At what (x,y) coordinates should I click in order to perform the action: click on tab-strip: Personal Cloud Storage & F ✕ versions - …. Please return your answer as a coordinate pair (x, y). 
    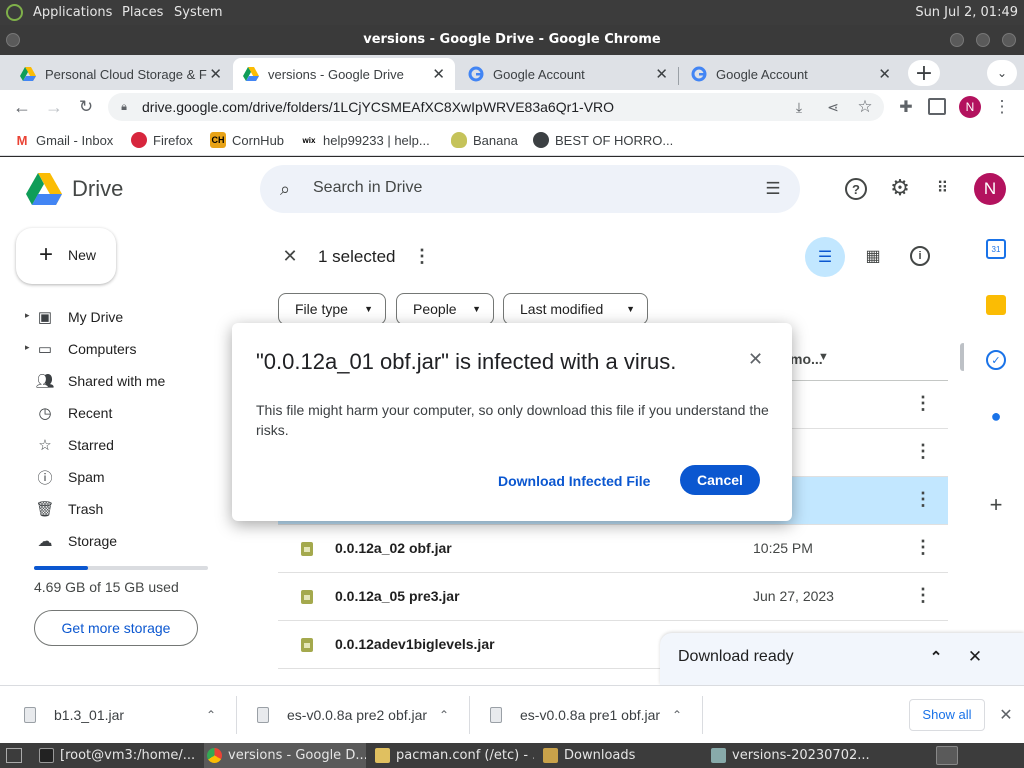
    Looking at the image, I should click on (512, 72).